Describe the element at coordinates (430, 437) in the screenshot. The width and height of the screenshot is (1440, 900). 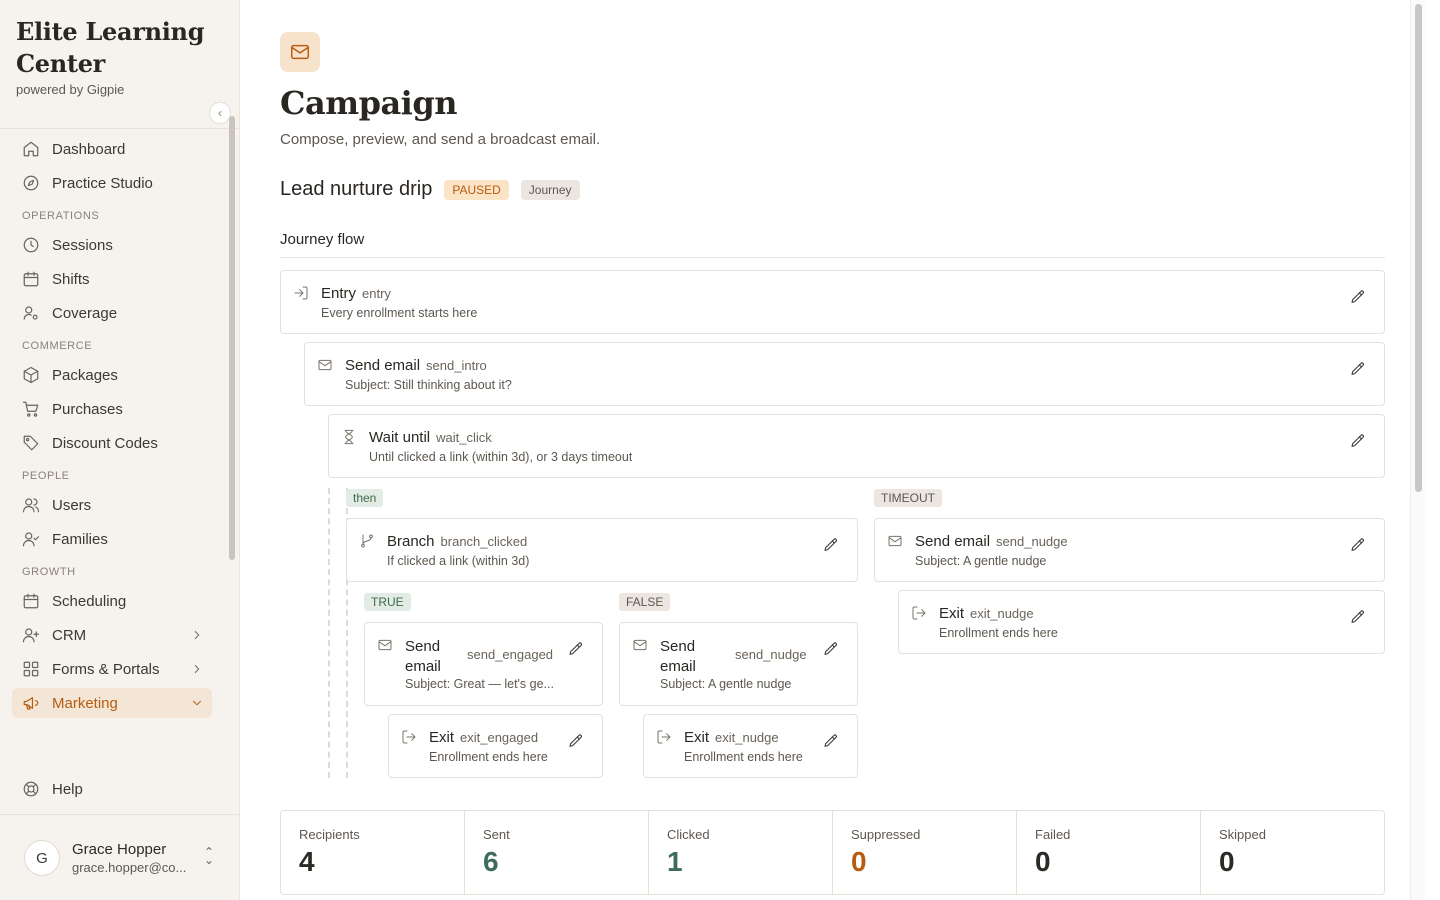
I see `node-title: Wait until wait_click` at that location.